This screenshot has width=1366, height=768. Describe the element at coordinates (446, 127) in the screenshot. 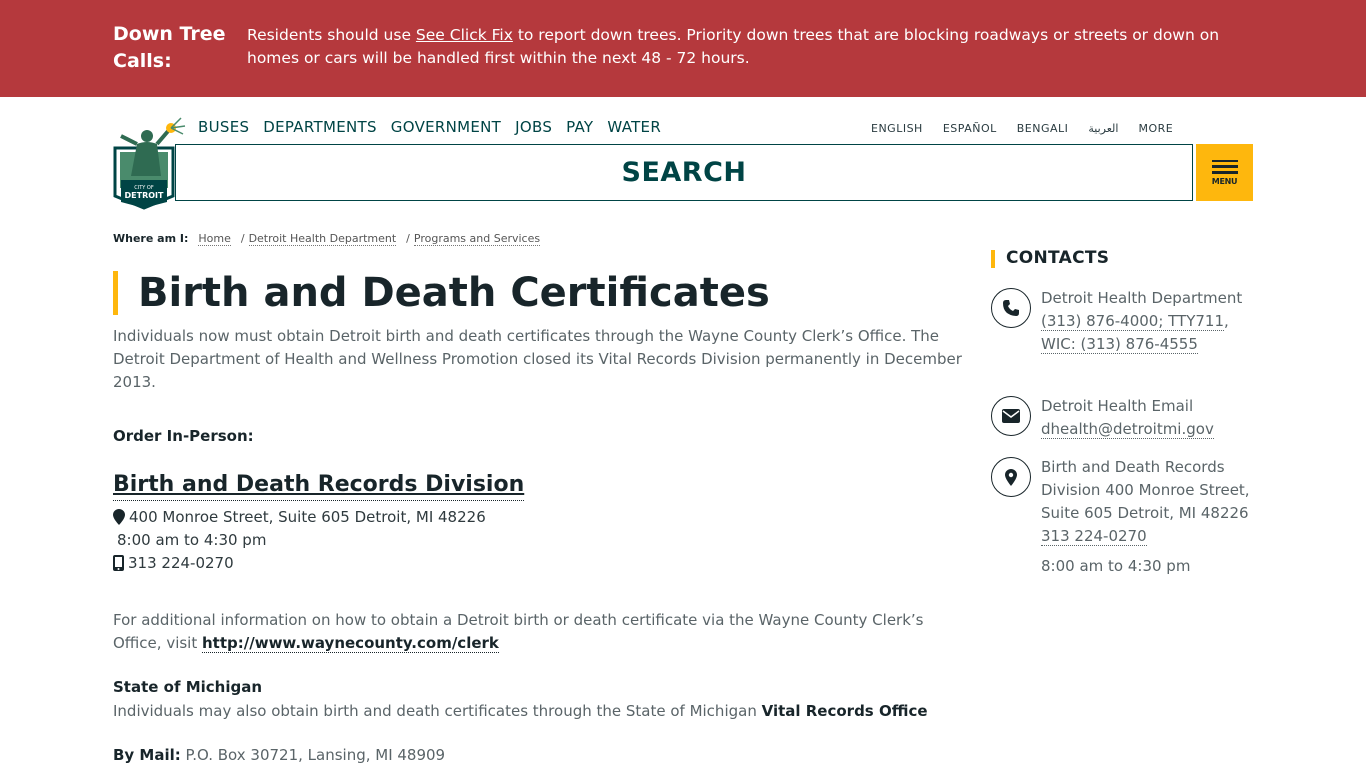

I see `nav-government: GOVERNMENT` at that location.